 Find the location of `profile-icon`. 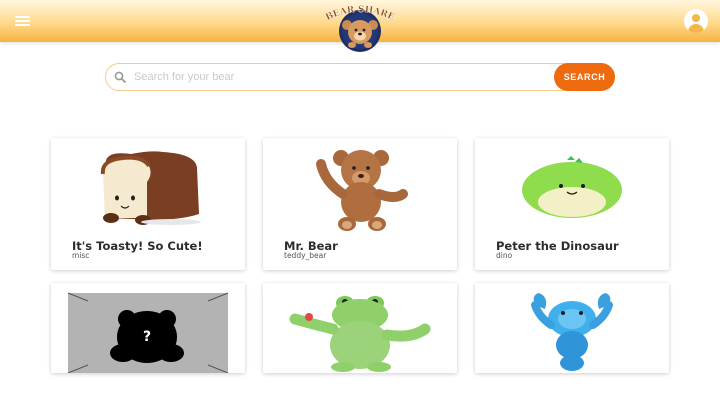

profile-icon is located at coordinates (696, 21).